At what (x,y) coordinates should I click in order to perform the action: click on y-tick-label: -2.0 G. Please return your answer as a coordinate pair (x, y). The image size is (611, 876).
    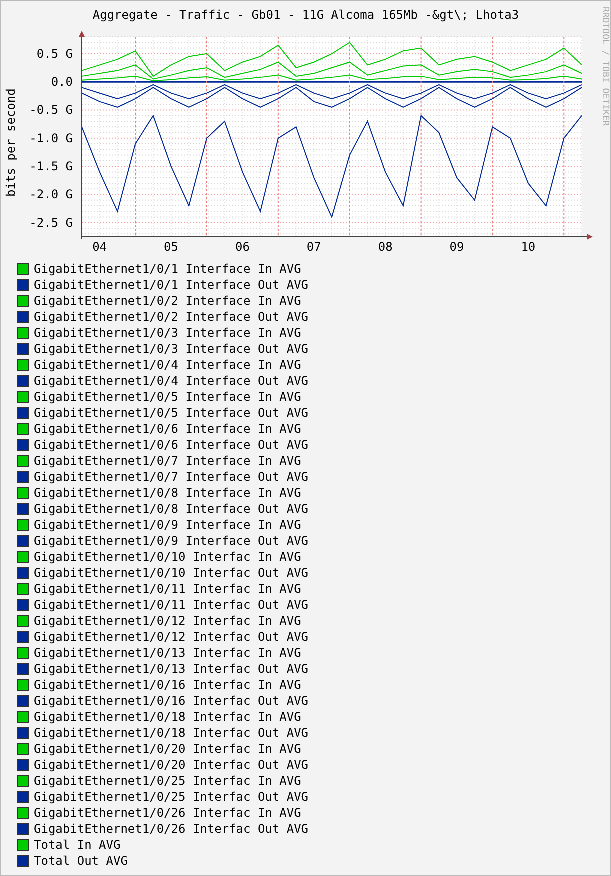
    Looking at the image, I should click on (52, 195).